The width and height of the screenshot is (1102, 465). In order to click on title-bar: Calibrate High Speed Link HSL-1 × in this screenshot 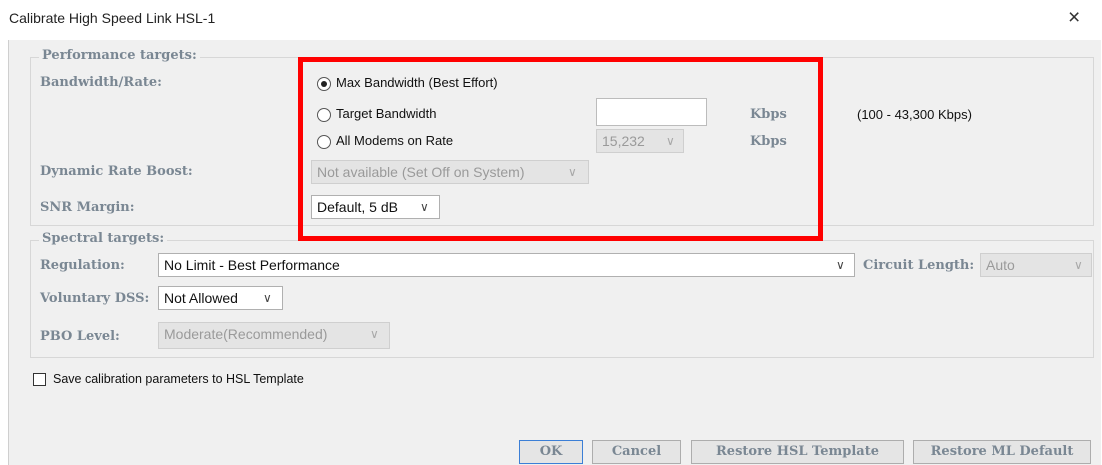, I will do `click(551, 20)`.